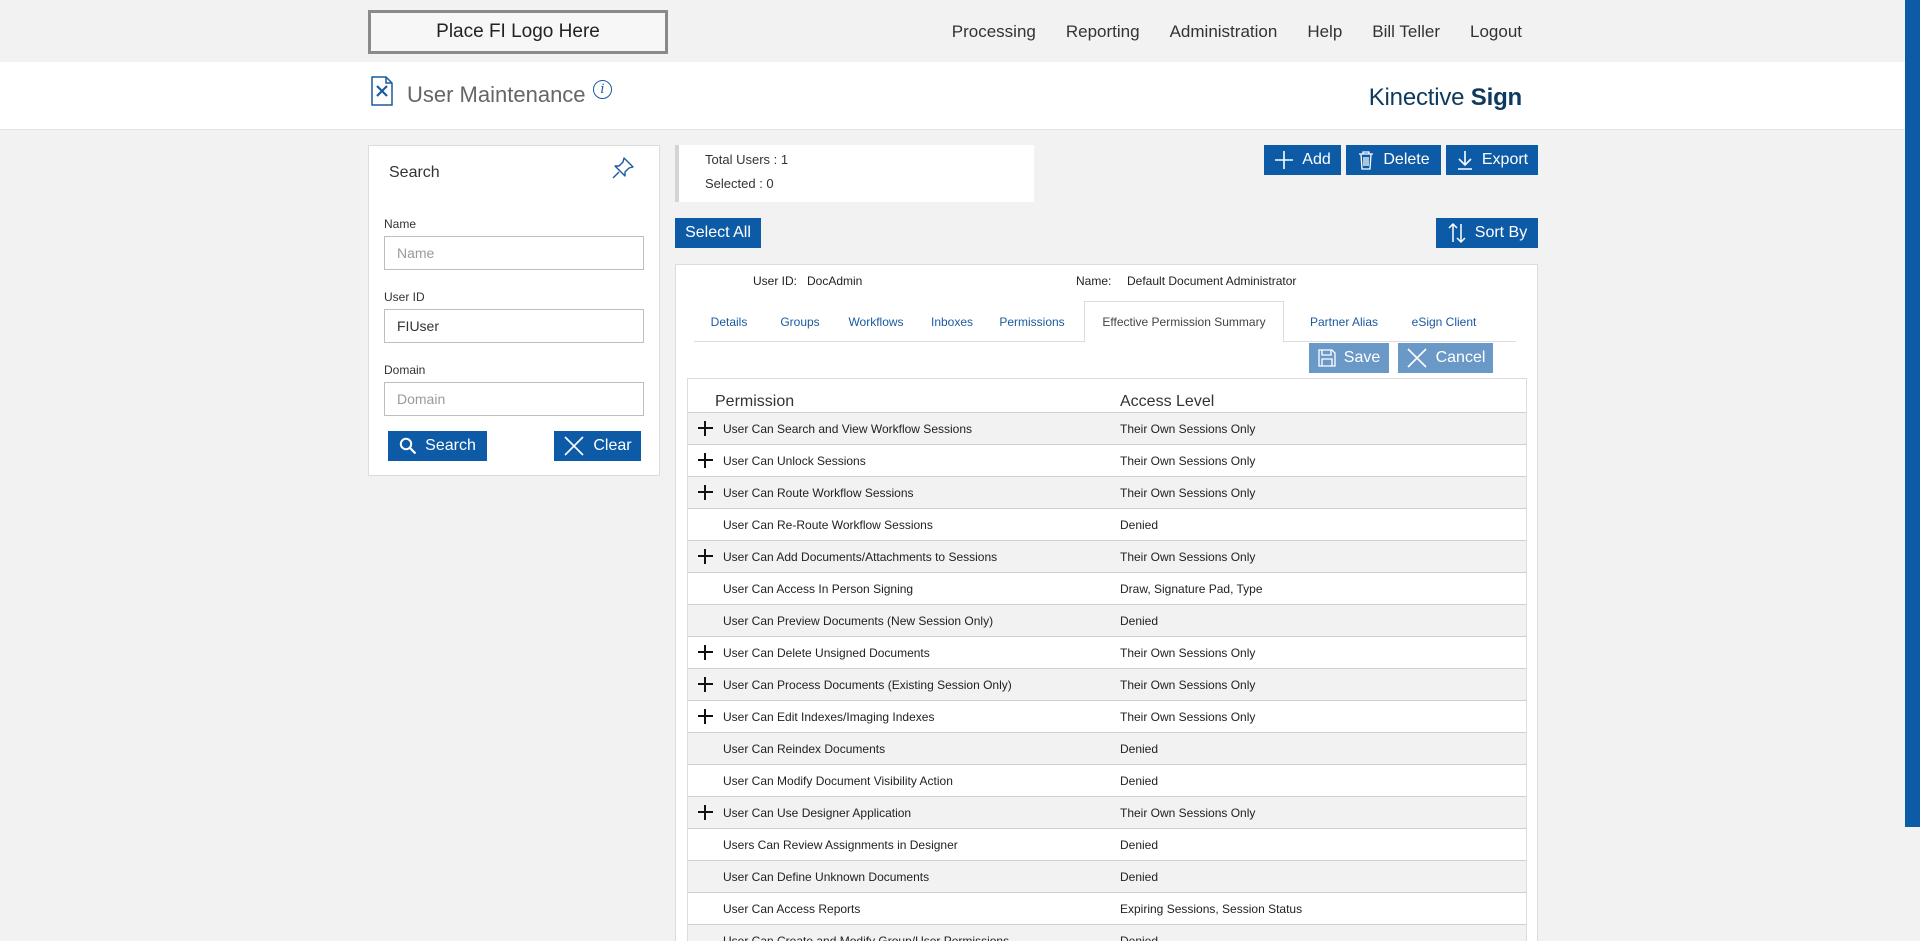  What do you see at coordinates (1094, 281) in the screenshot?
I see `user-name-field-label: Name:` at bounding box center [1094, 281].